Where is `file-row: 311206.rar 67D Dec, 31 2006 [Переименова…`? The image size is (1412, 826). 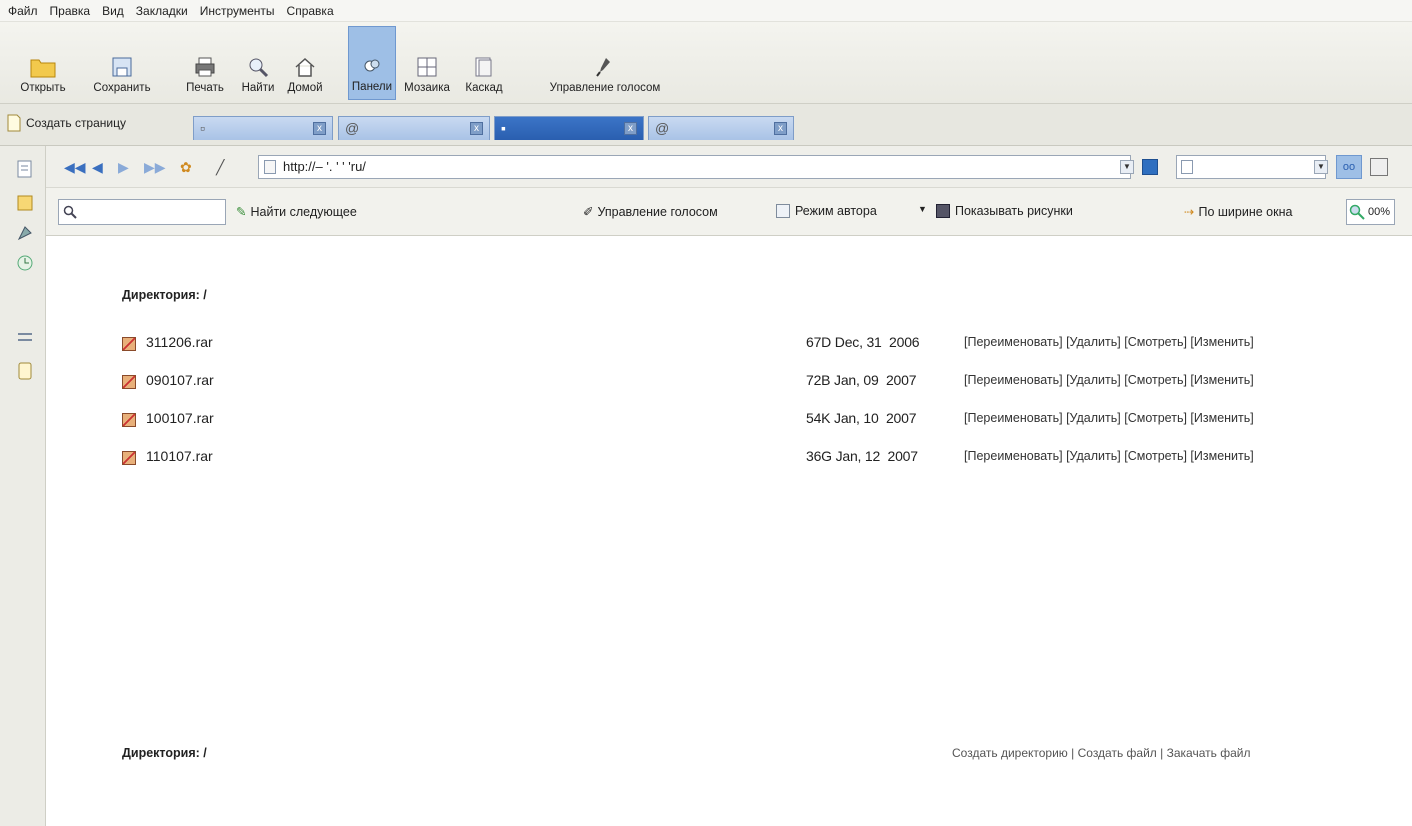
file-row: 311206.rar 67D Dec, 31 2006 [Переименова… is located at coordinates (762, 345).